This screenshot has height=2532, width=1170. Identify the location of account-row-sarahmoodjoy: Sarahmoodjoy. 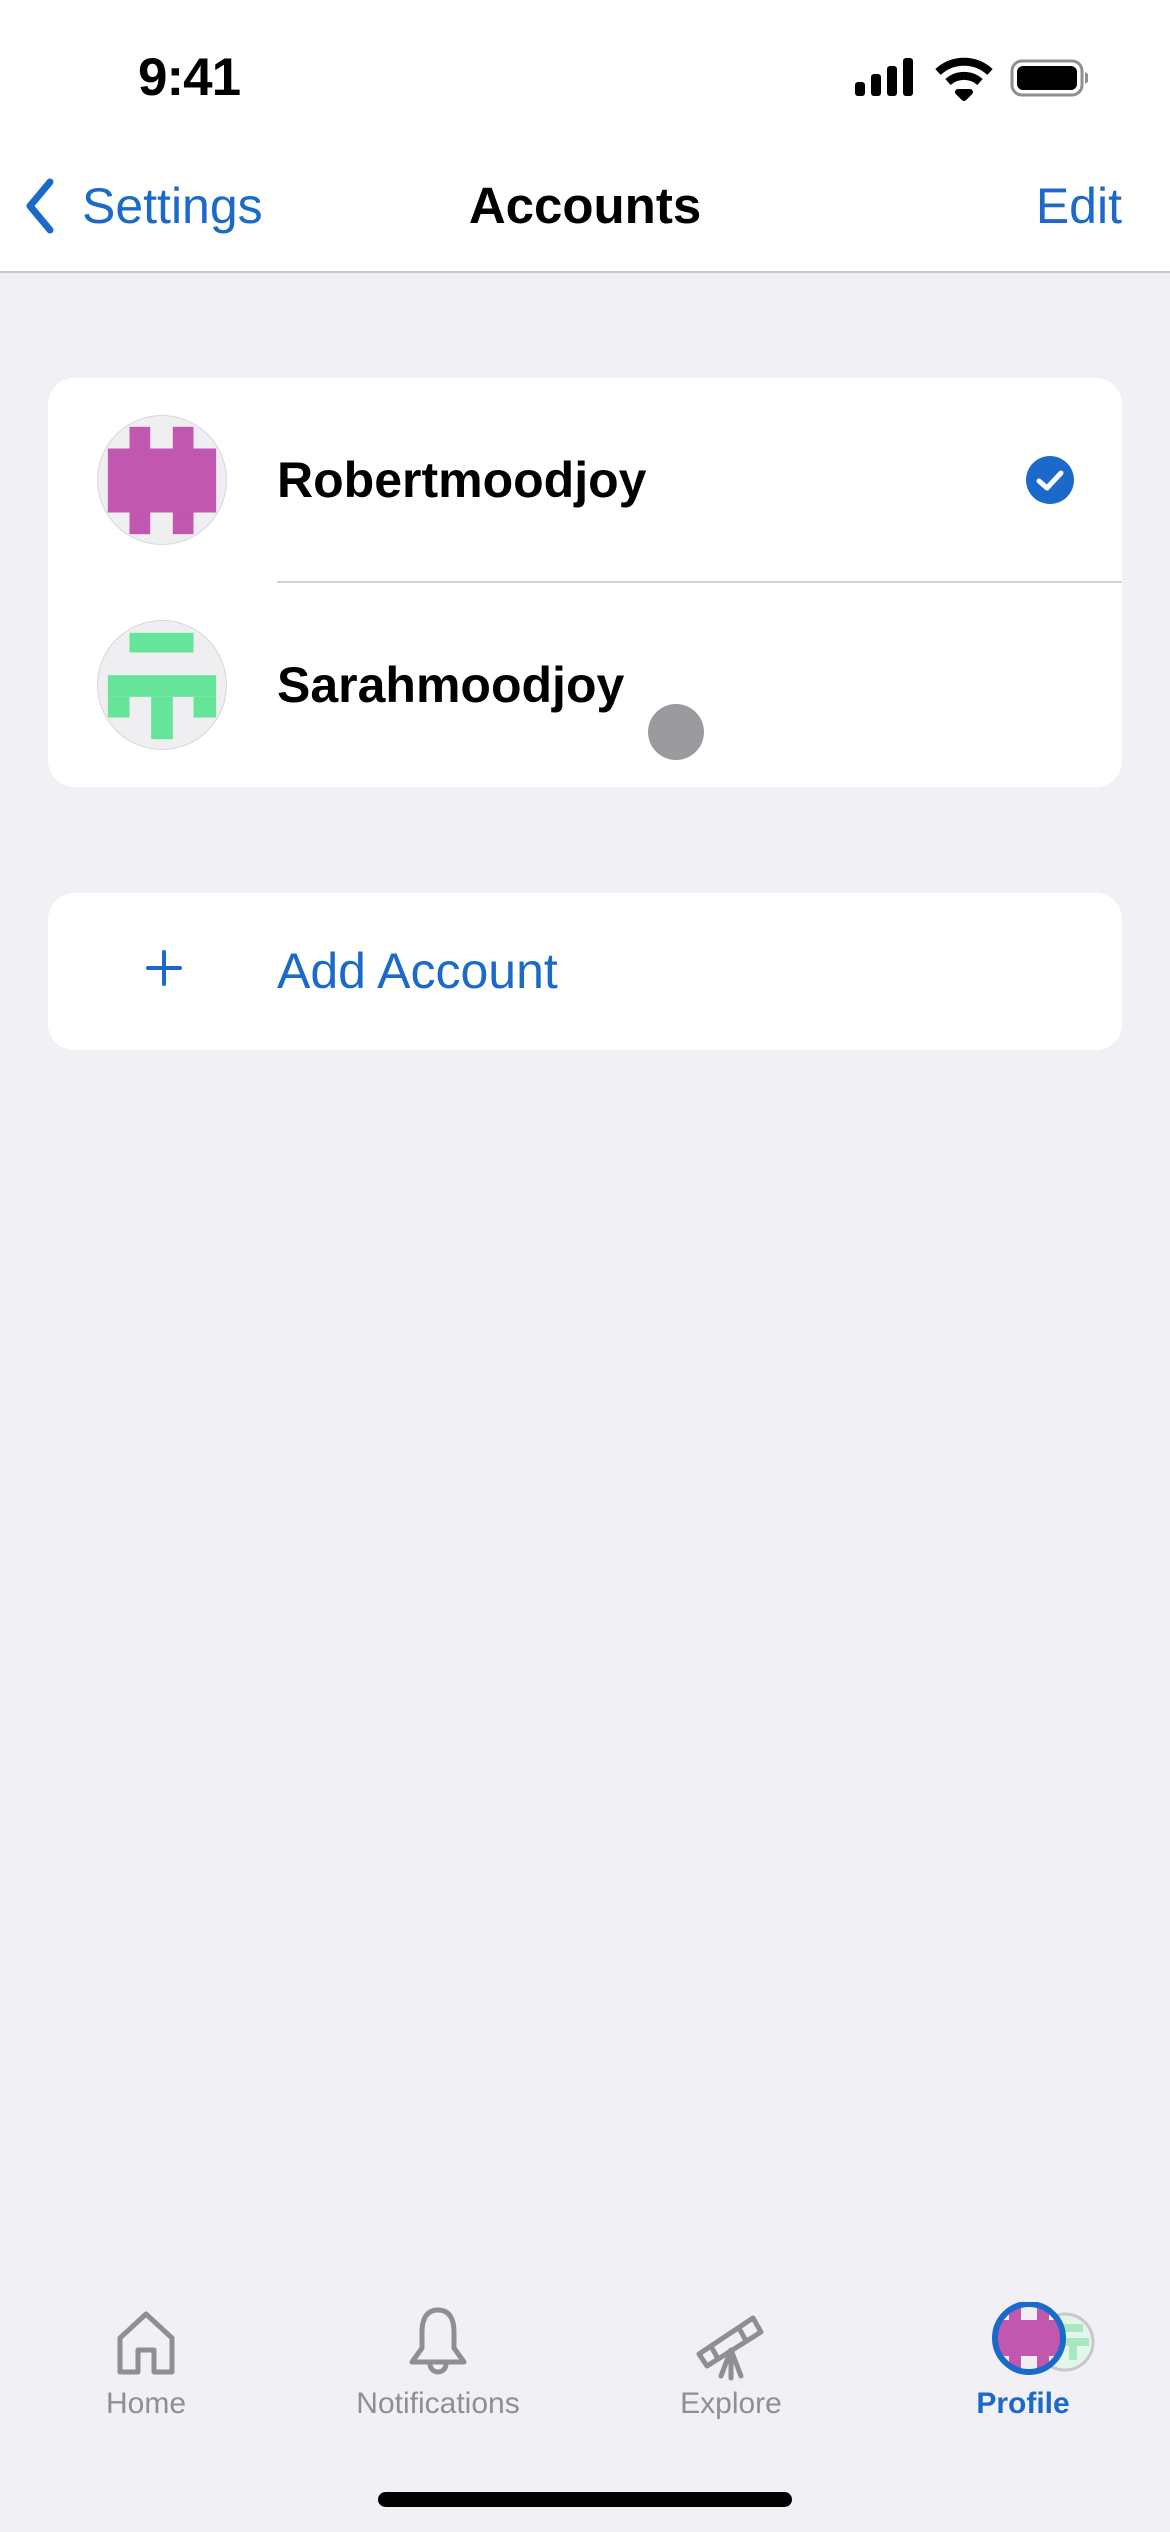
(585, 685).